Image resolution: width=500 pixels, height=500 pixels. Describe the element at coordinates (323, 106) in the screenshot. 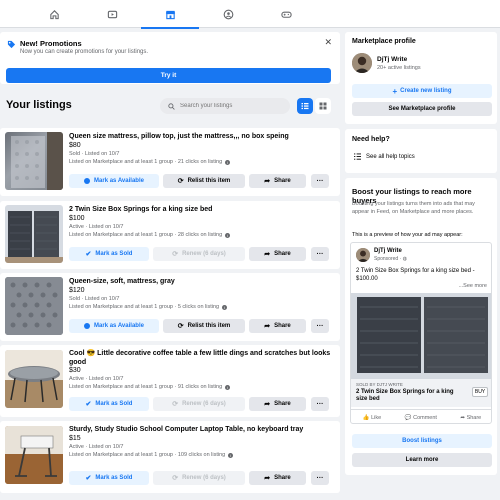

I see `grid-view-button` at that location.